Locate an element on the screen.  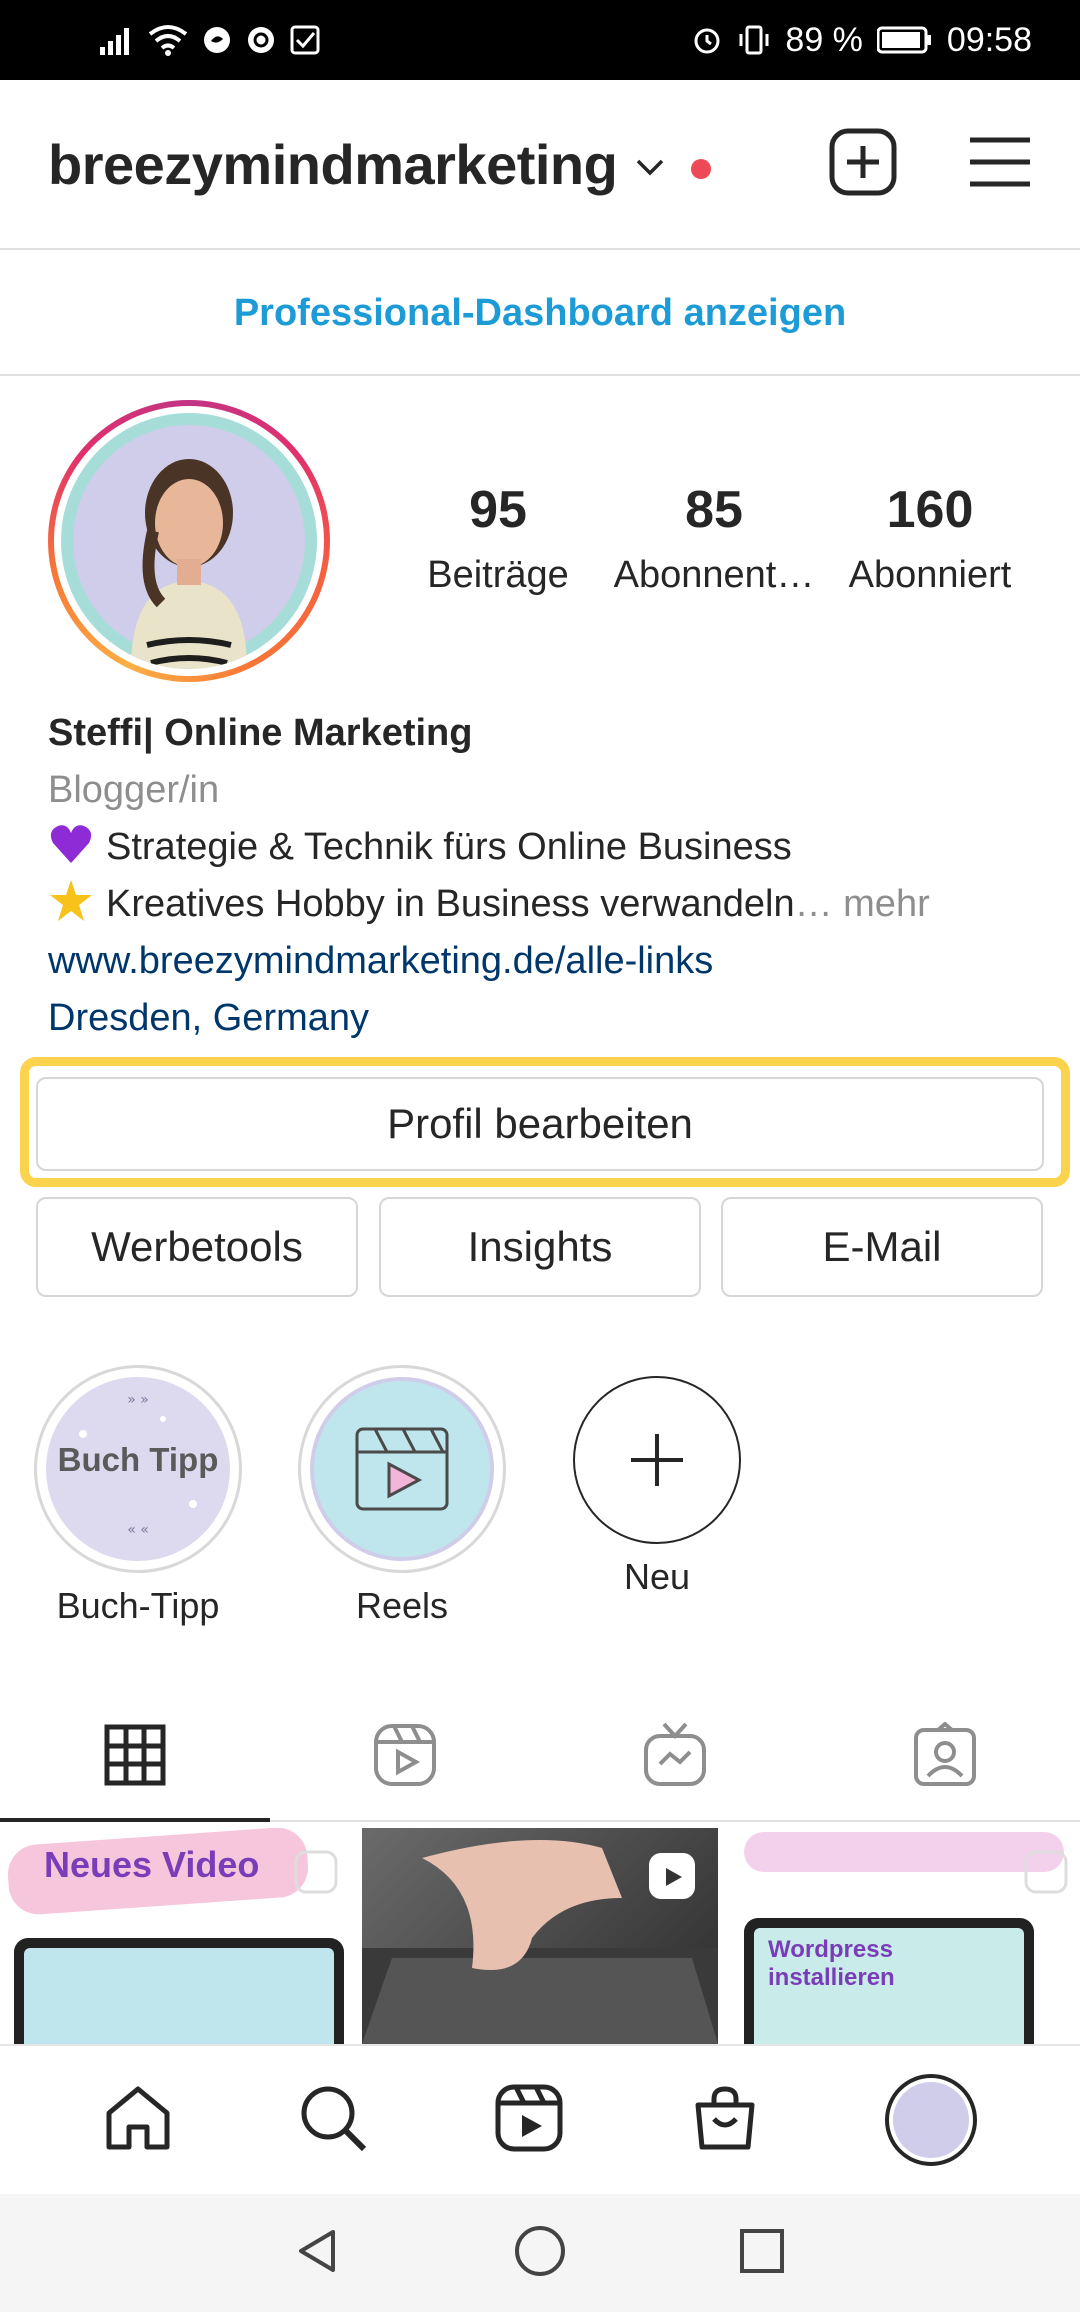
purple-heart-icon is located at coordinates (71, 844).